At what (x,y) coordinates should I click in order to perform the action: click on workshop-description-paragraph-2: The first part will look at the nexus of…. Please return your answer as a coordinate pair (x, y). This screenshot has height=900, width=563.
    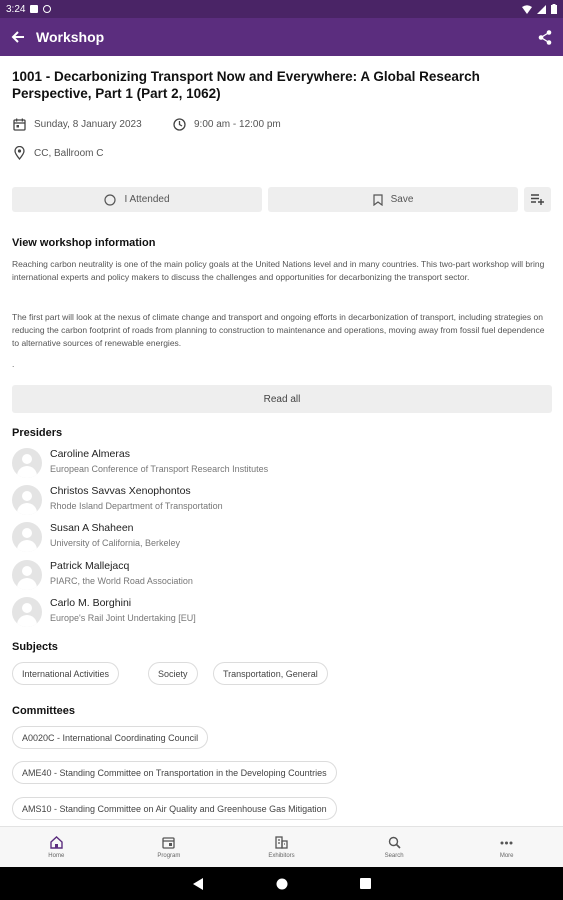
    Looking at the image, I should click on (278, 330).